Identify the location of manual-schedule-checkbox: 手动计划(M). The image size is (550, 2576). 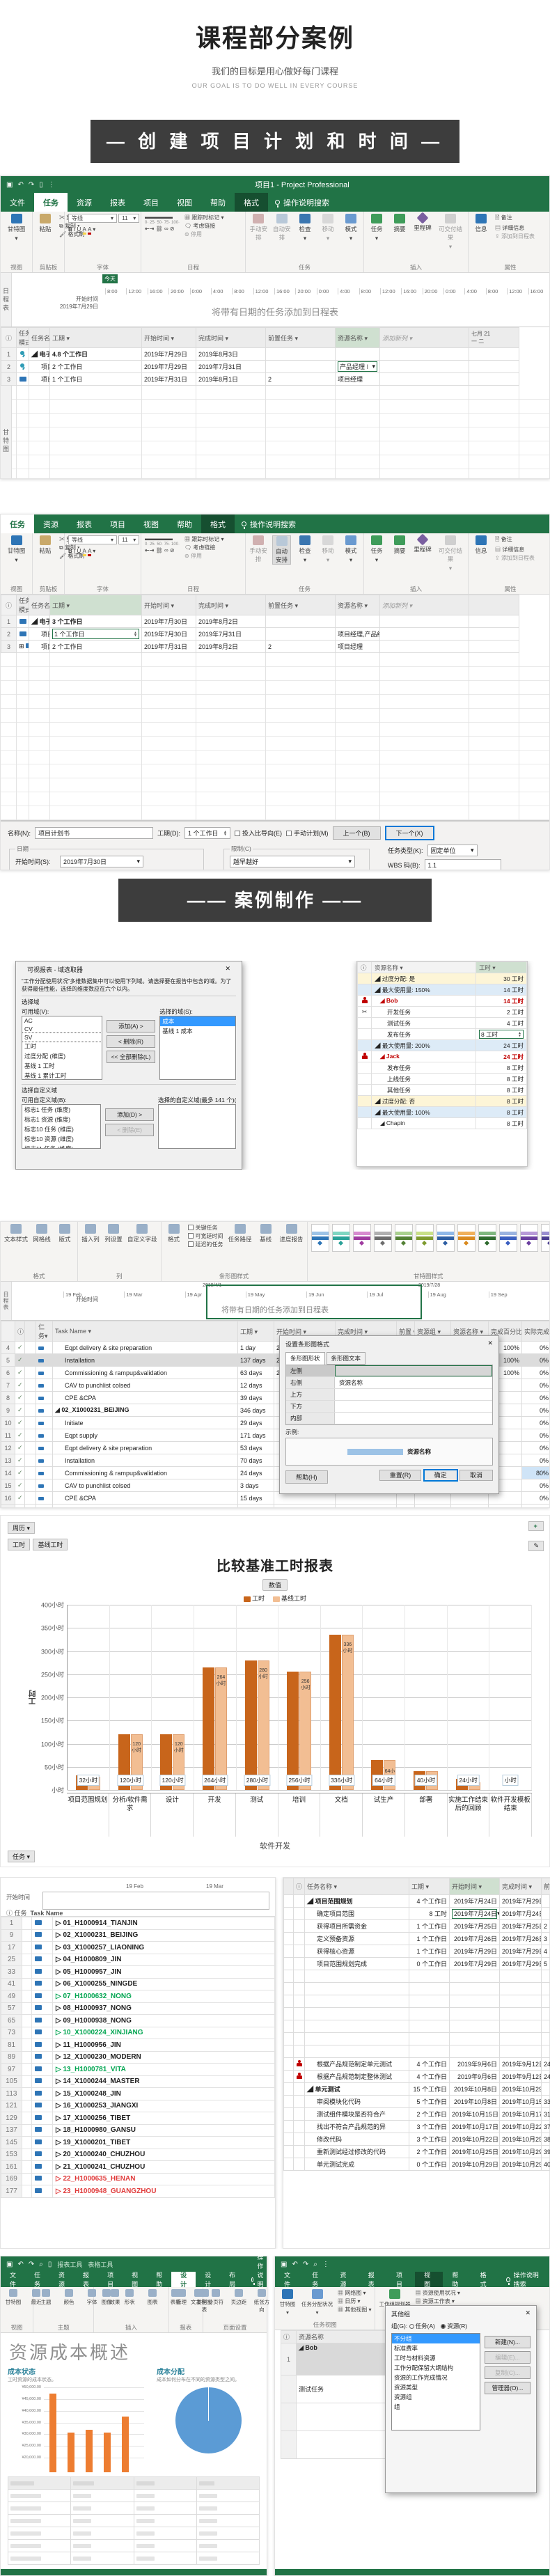
(307, 833).